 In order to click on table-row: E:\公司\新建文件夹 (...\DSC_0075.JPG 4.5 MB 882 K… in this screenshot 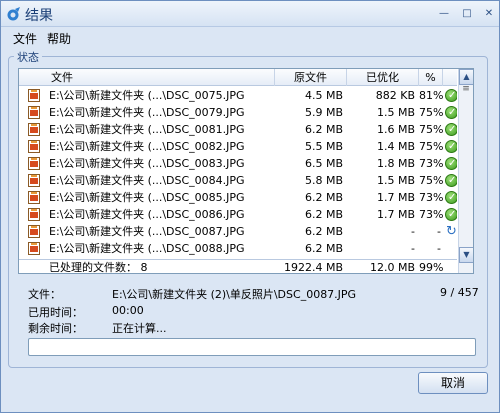, I will do `click(238, 95)`.